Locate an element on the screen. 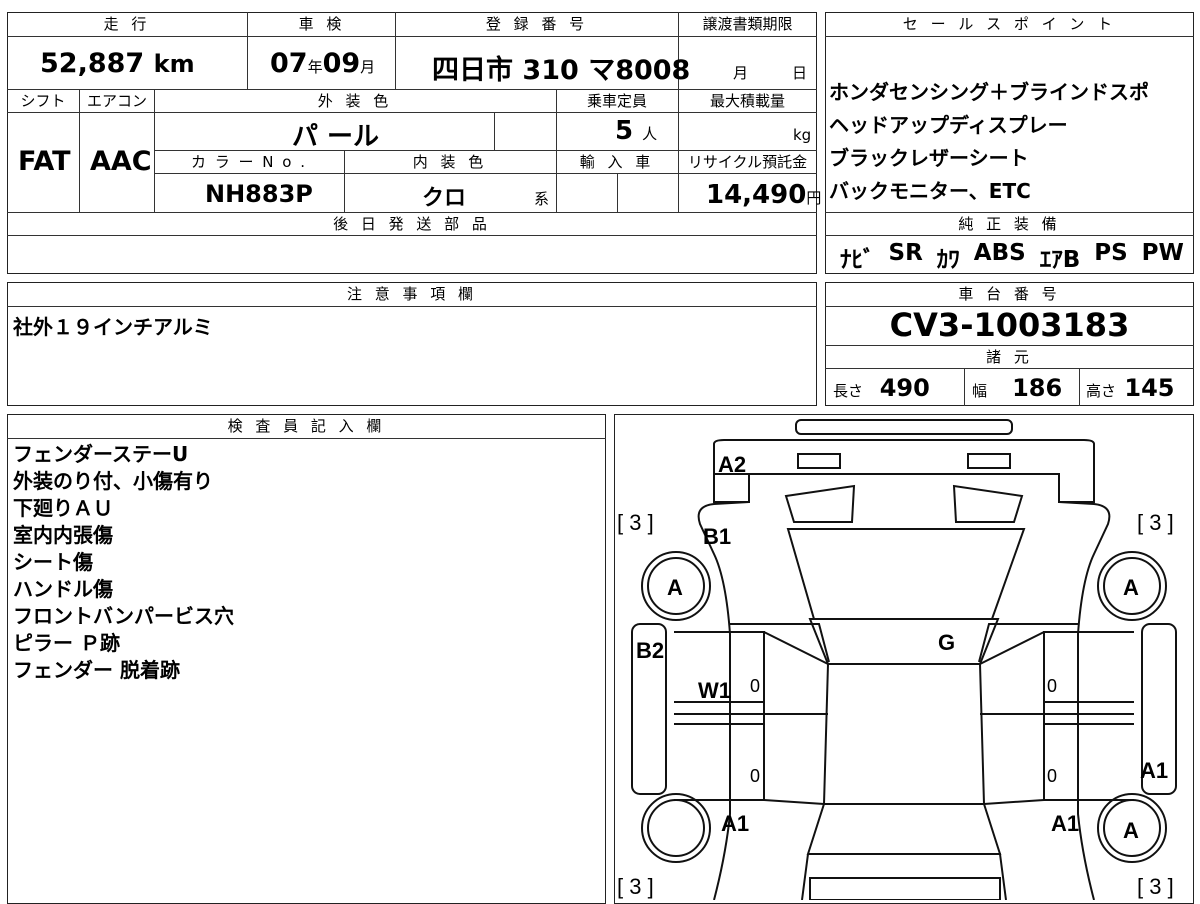  mileage-value: 52,887 km is located at coordinates (117, 63).